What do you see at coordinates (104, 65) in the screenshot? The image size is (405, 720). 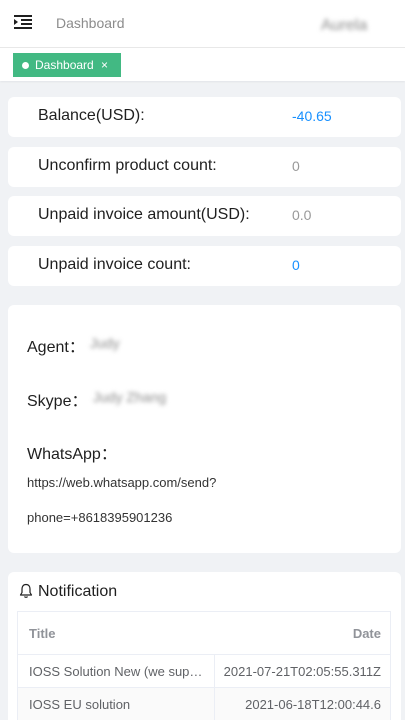 I see `close-icon: ×` at bounding box center [104, 65].